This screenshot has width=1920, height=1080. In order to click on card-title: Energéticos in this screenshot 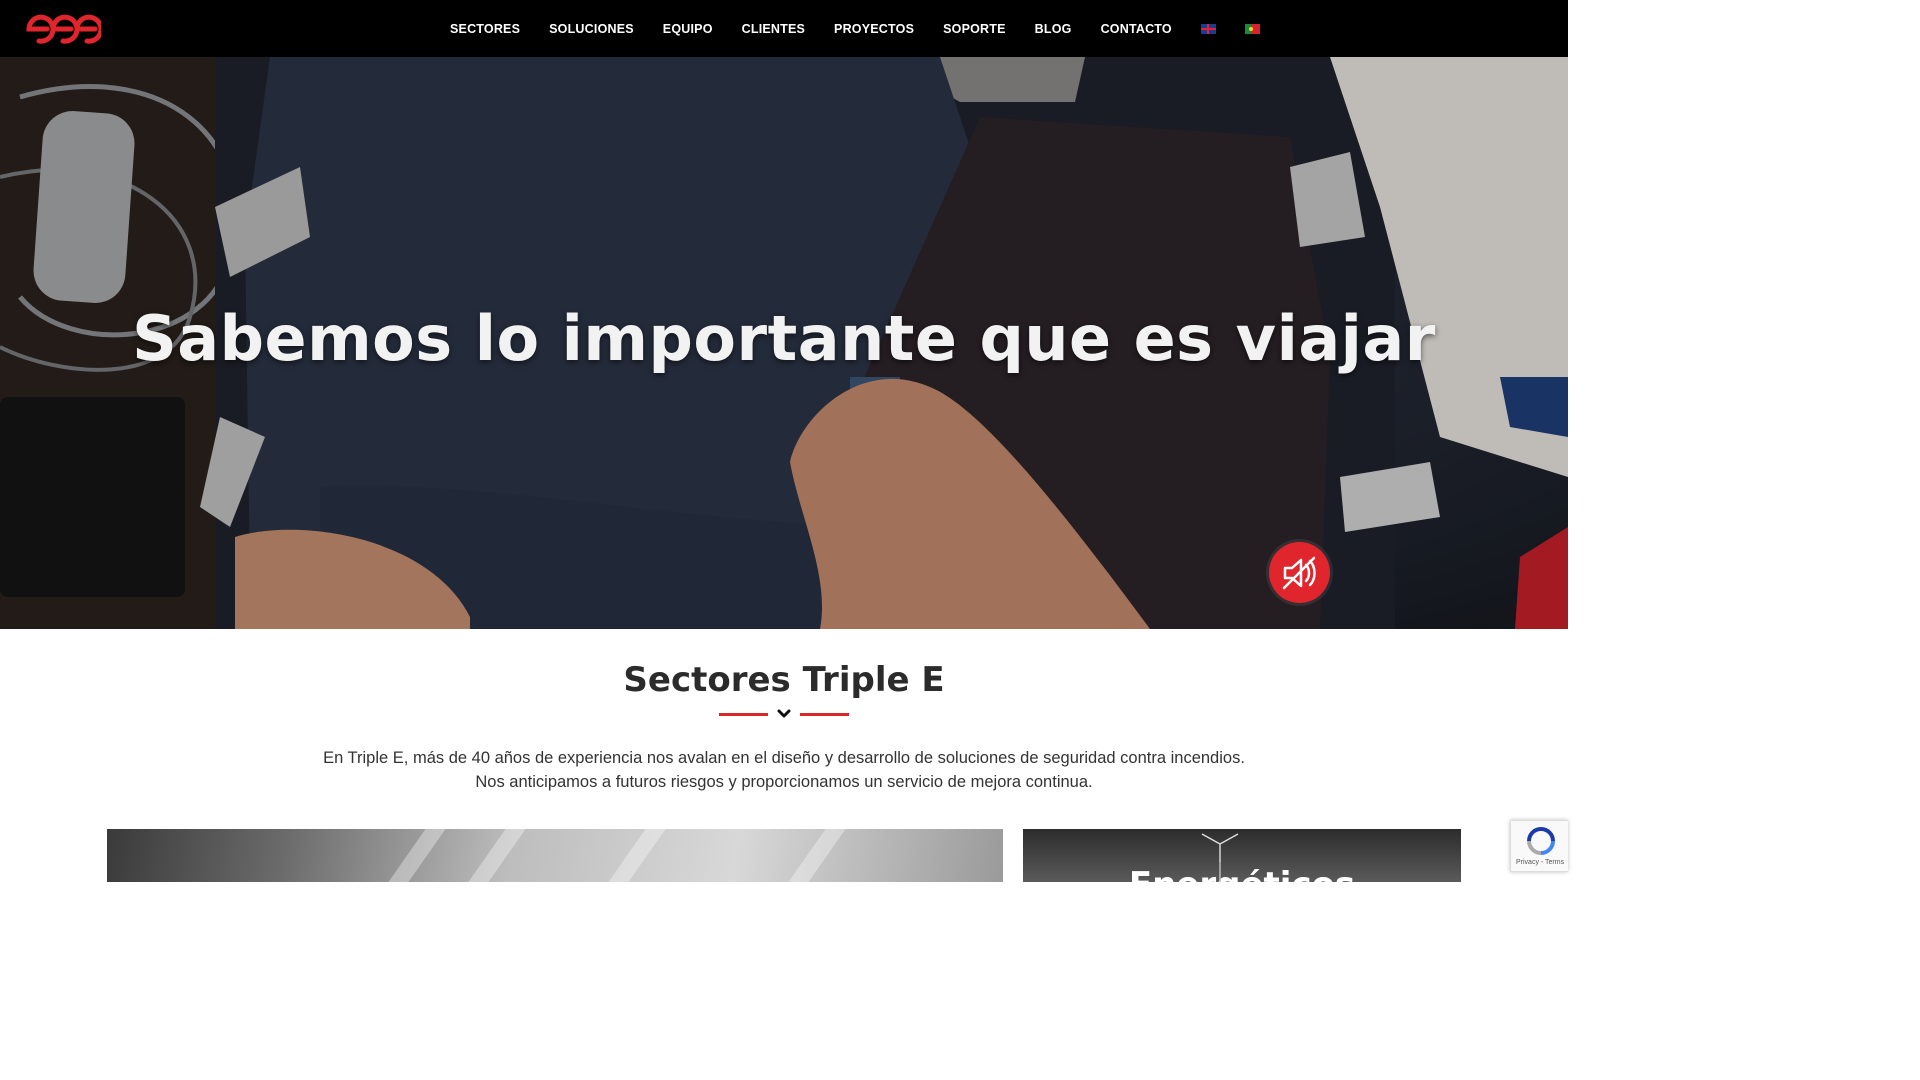, I will do `click(1242, 873)`.